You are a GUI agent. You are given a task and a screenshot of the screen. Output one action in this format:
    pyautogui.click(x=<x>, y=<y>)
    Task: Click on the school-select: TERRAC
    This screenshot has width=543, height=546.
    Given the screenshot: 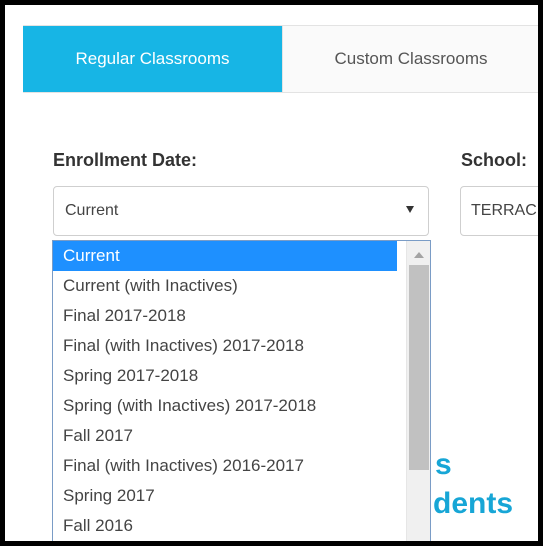 What is the action you would take?
    pyautogui.click(x=499, y=211)
    